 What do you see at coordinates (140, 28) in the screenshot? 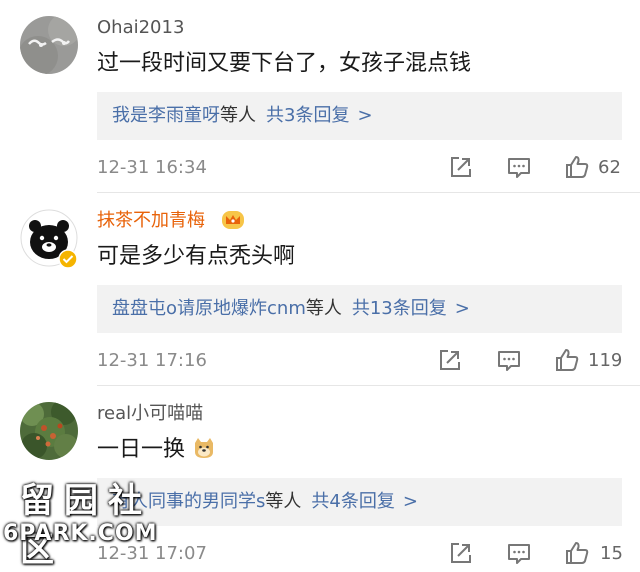
I see `username: Ohai2013` at bounding box center [140, 28].